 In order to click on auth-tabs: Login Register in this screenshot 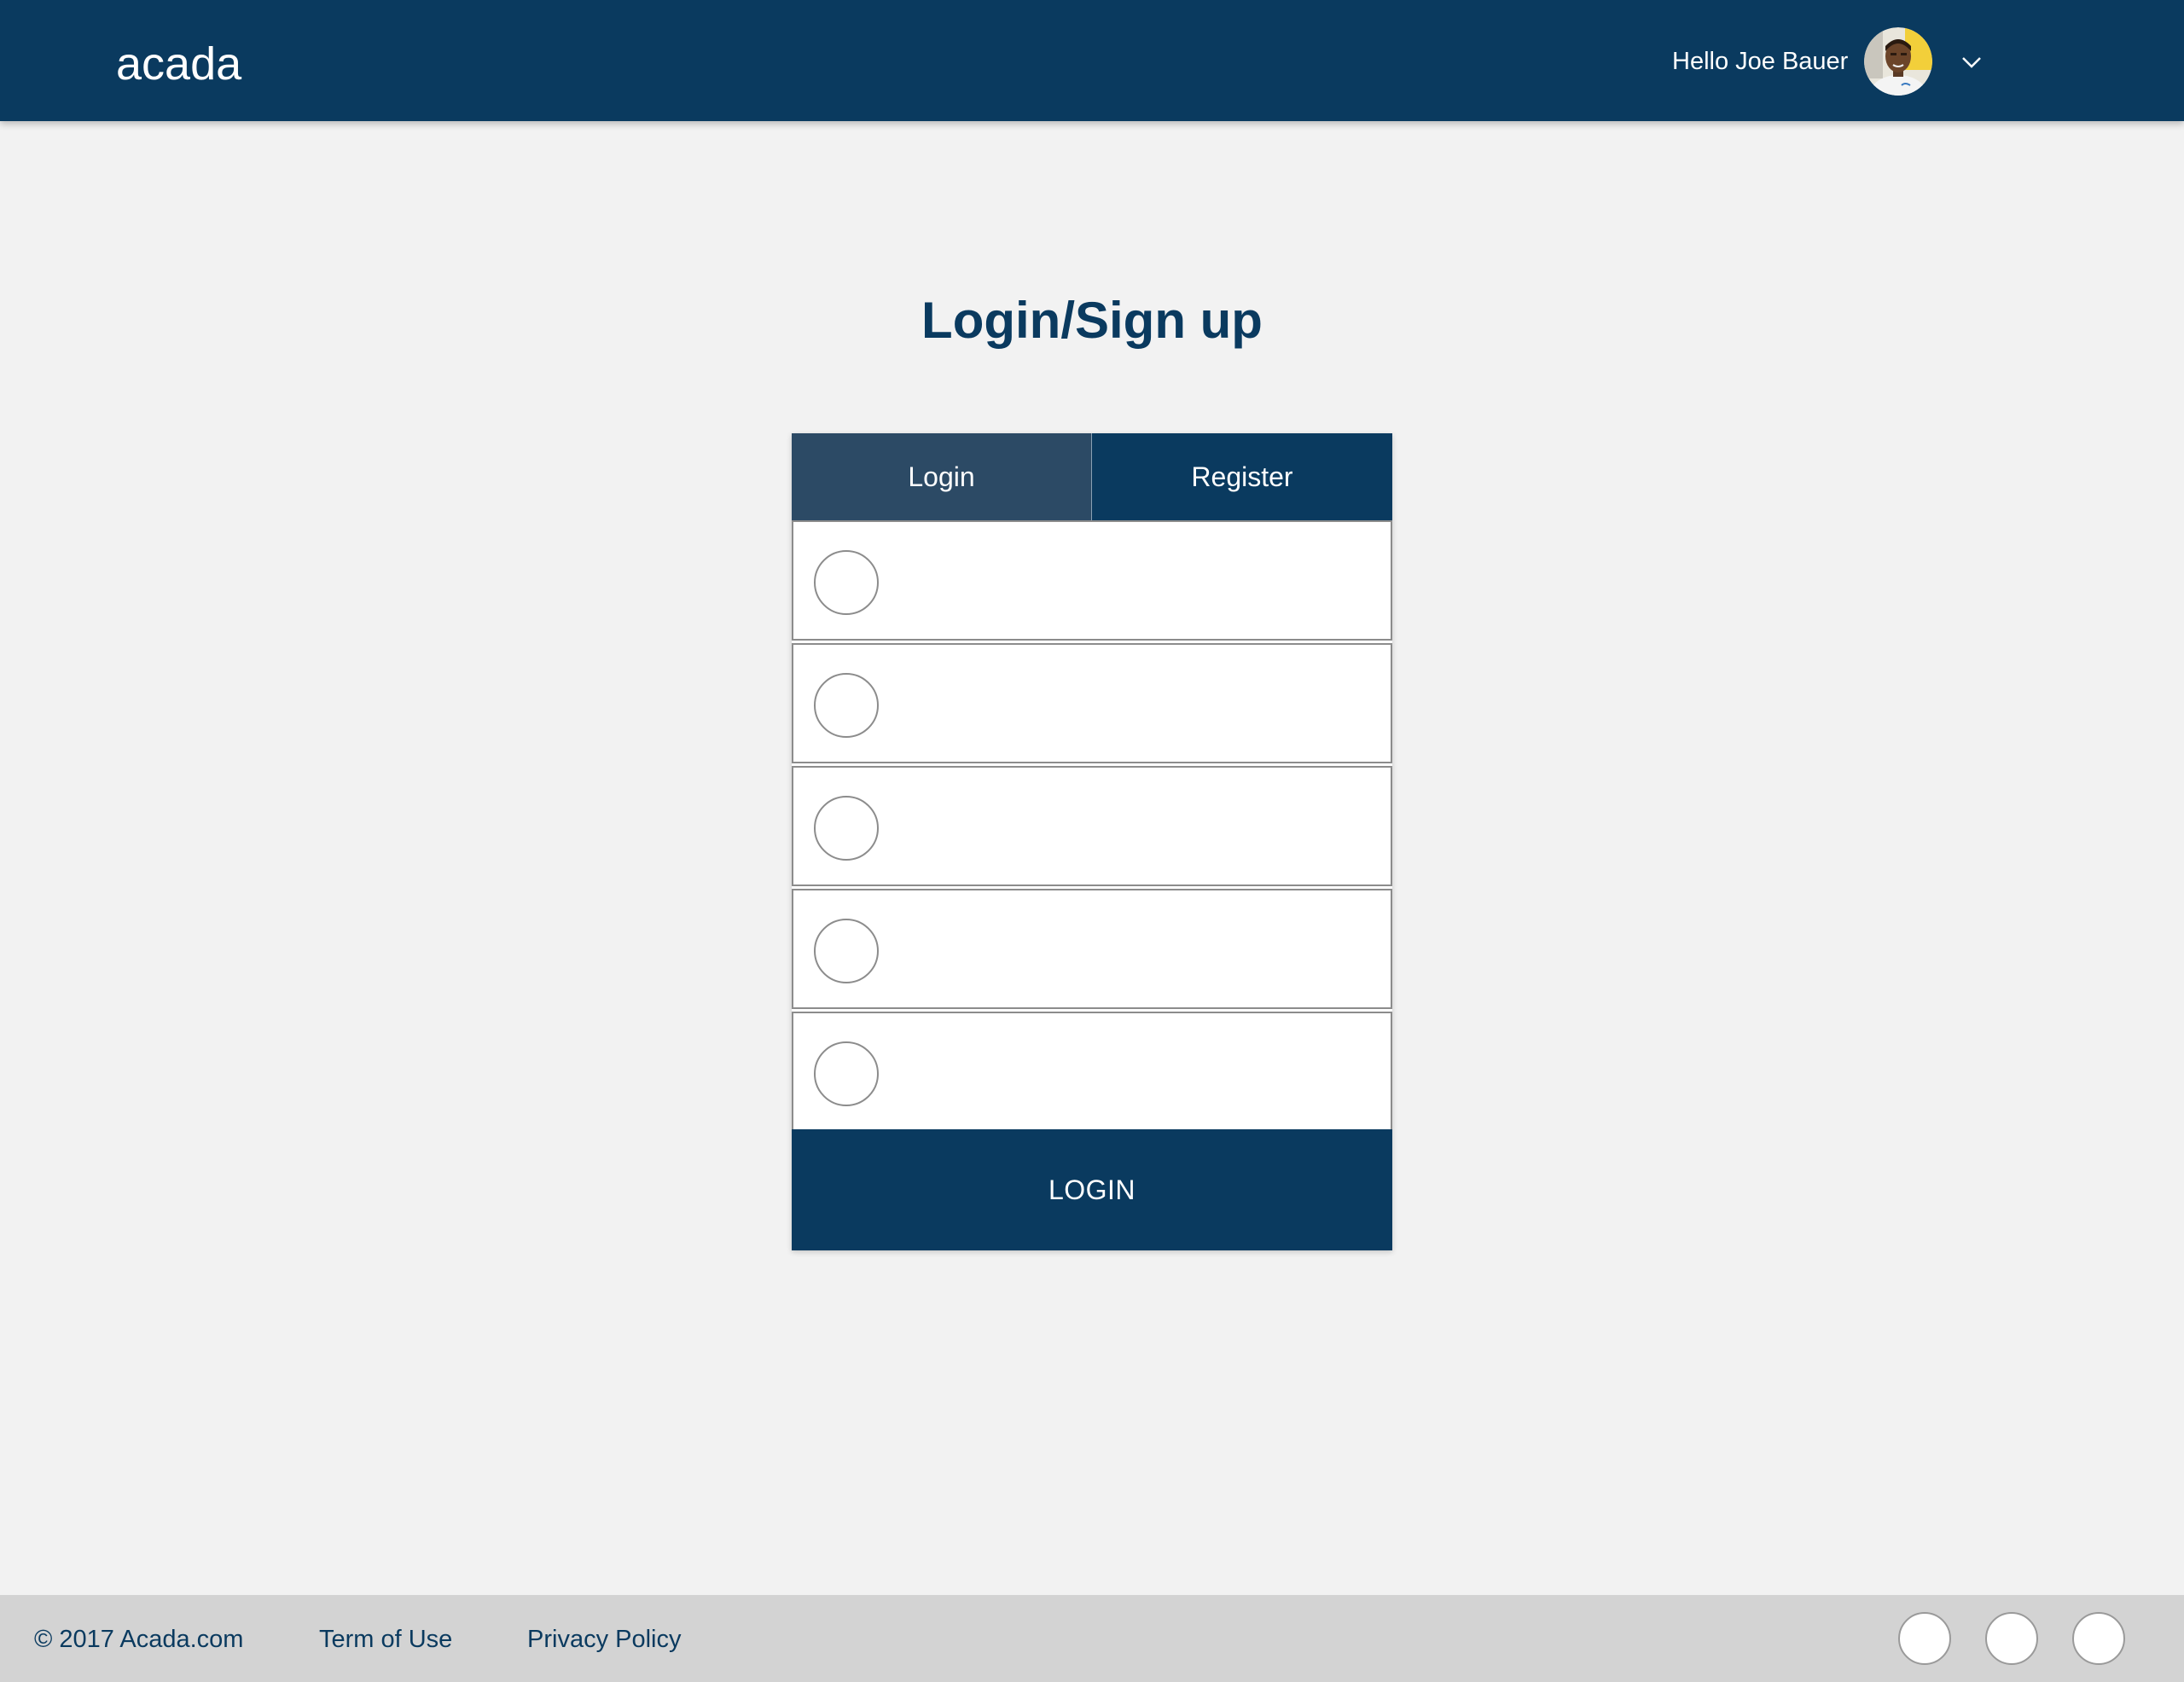, I will do `click(1092, 476)`.